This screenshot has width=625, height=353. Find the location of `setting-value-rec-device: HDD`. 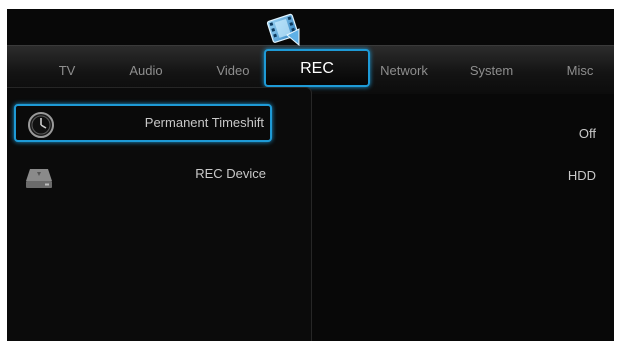

setting-value-rec-device: HDD is located at coordinates (581, 175).